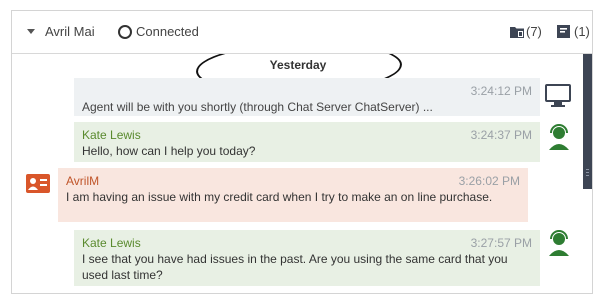 The image size is (599, 294). Describe the element at coordinates (501, 243) in the screenshot. I see `message-time: 3:27:57 PM` at that location.